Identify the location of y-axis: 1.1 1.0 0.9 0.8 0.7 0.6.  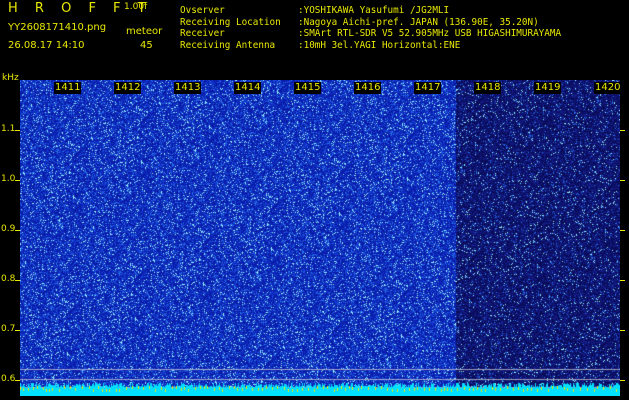
(10, 238).